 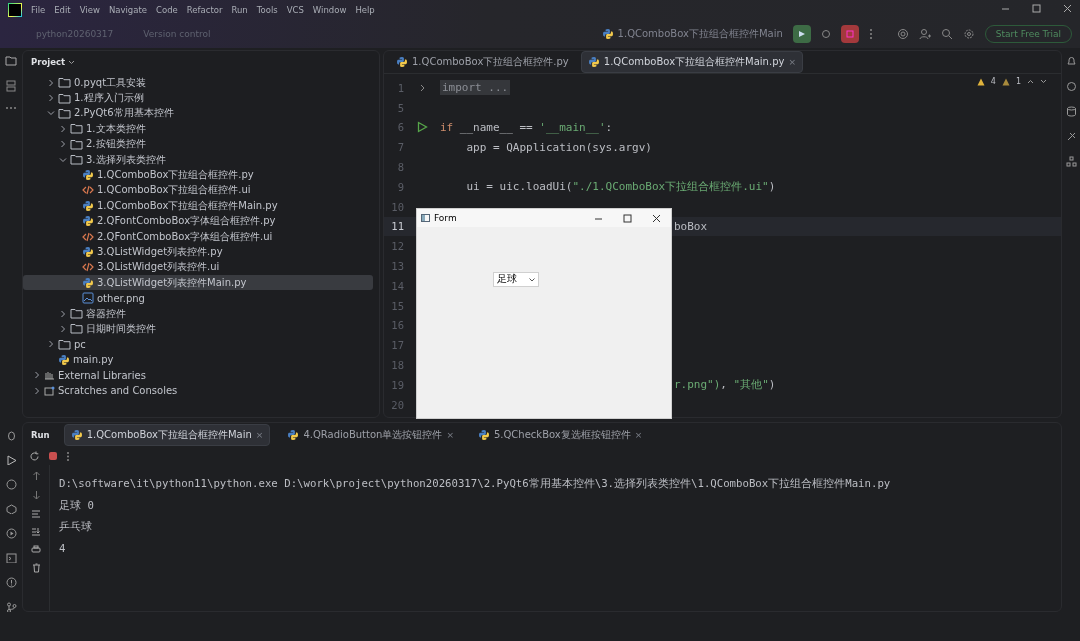 I want to click on tree-item: 3.QListWidget列表控件.ui, so click(x=198, y=267).